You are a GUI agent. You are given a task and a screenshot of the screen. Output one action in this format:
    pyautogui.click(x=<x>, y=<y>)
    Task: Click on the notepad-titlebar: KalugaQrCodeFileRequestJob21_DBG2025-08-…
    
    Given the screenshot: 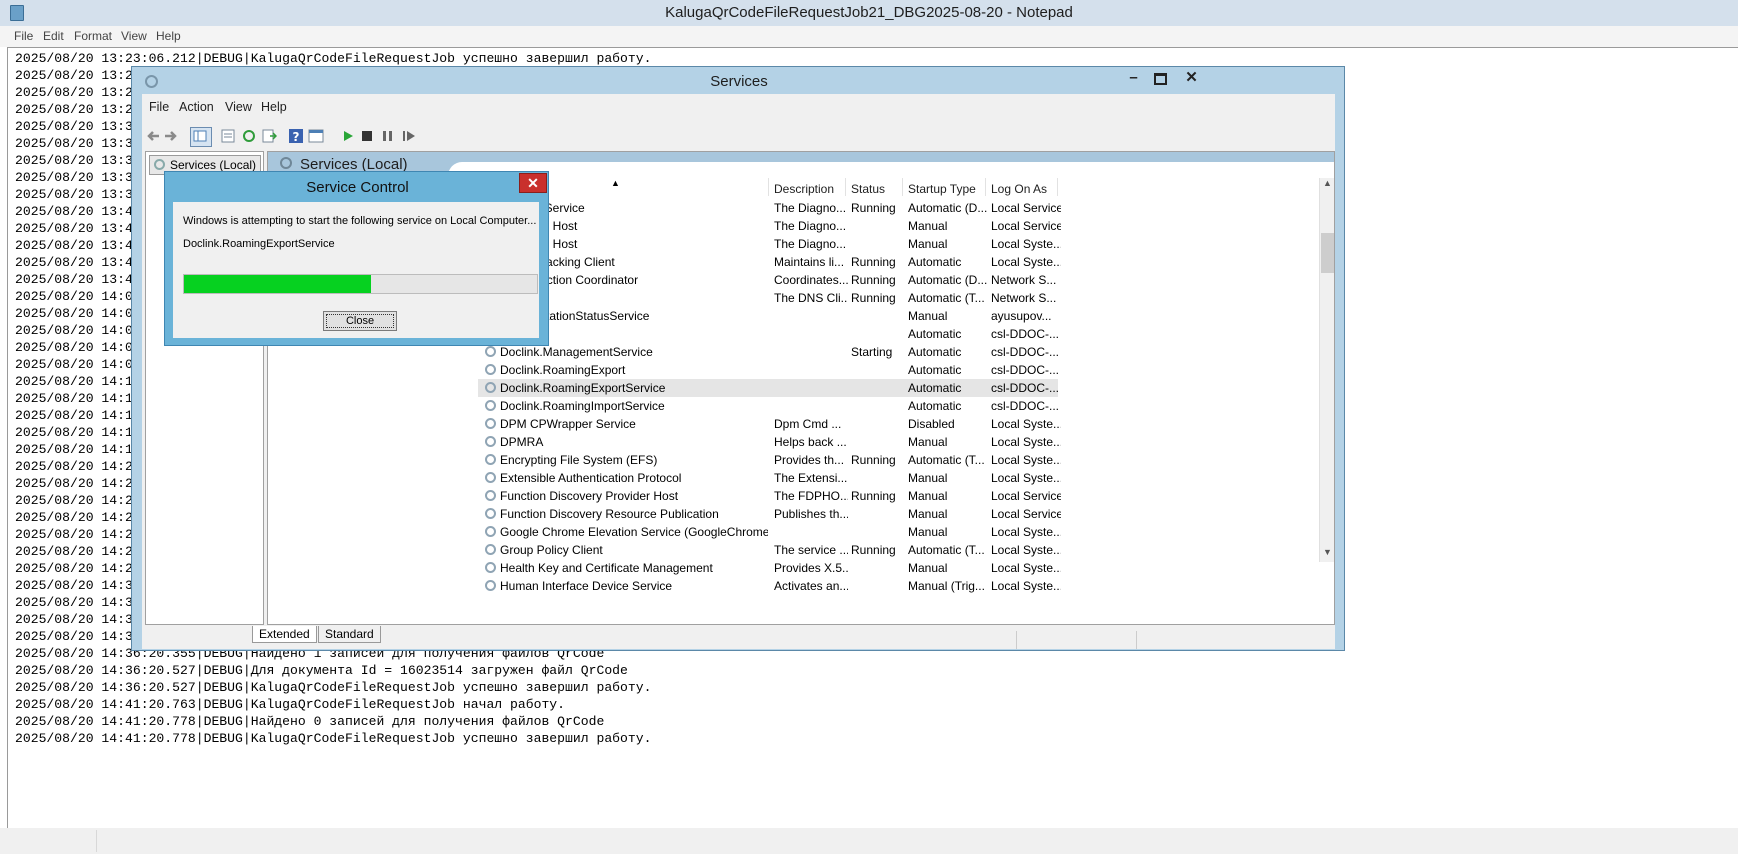 What is the action you would take?
    pyautogui.click(x=869, y=13)
    